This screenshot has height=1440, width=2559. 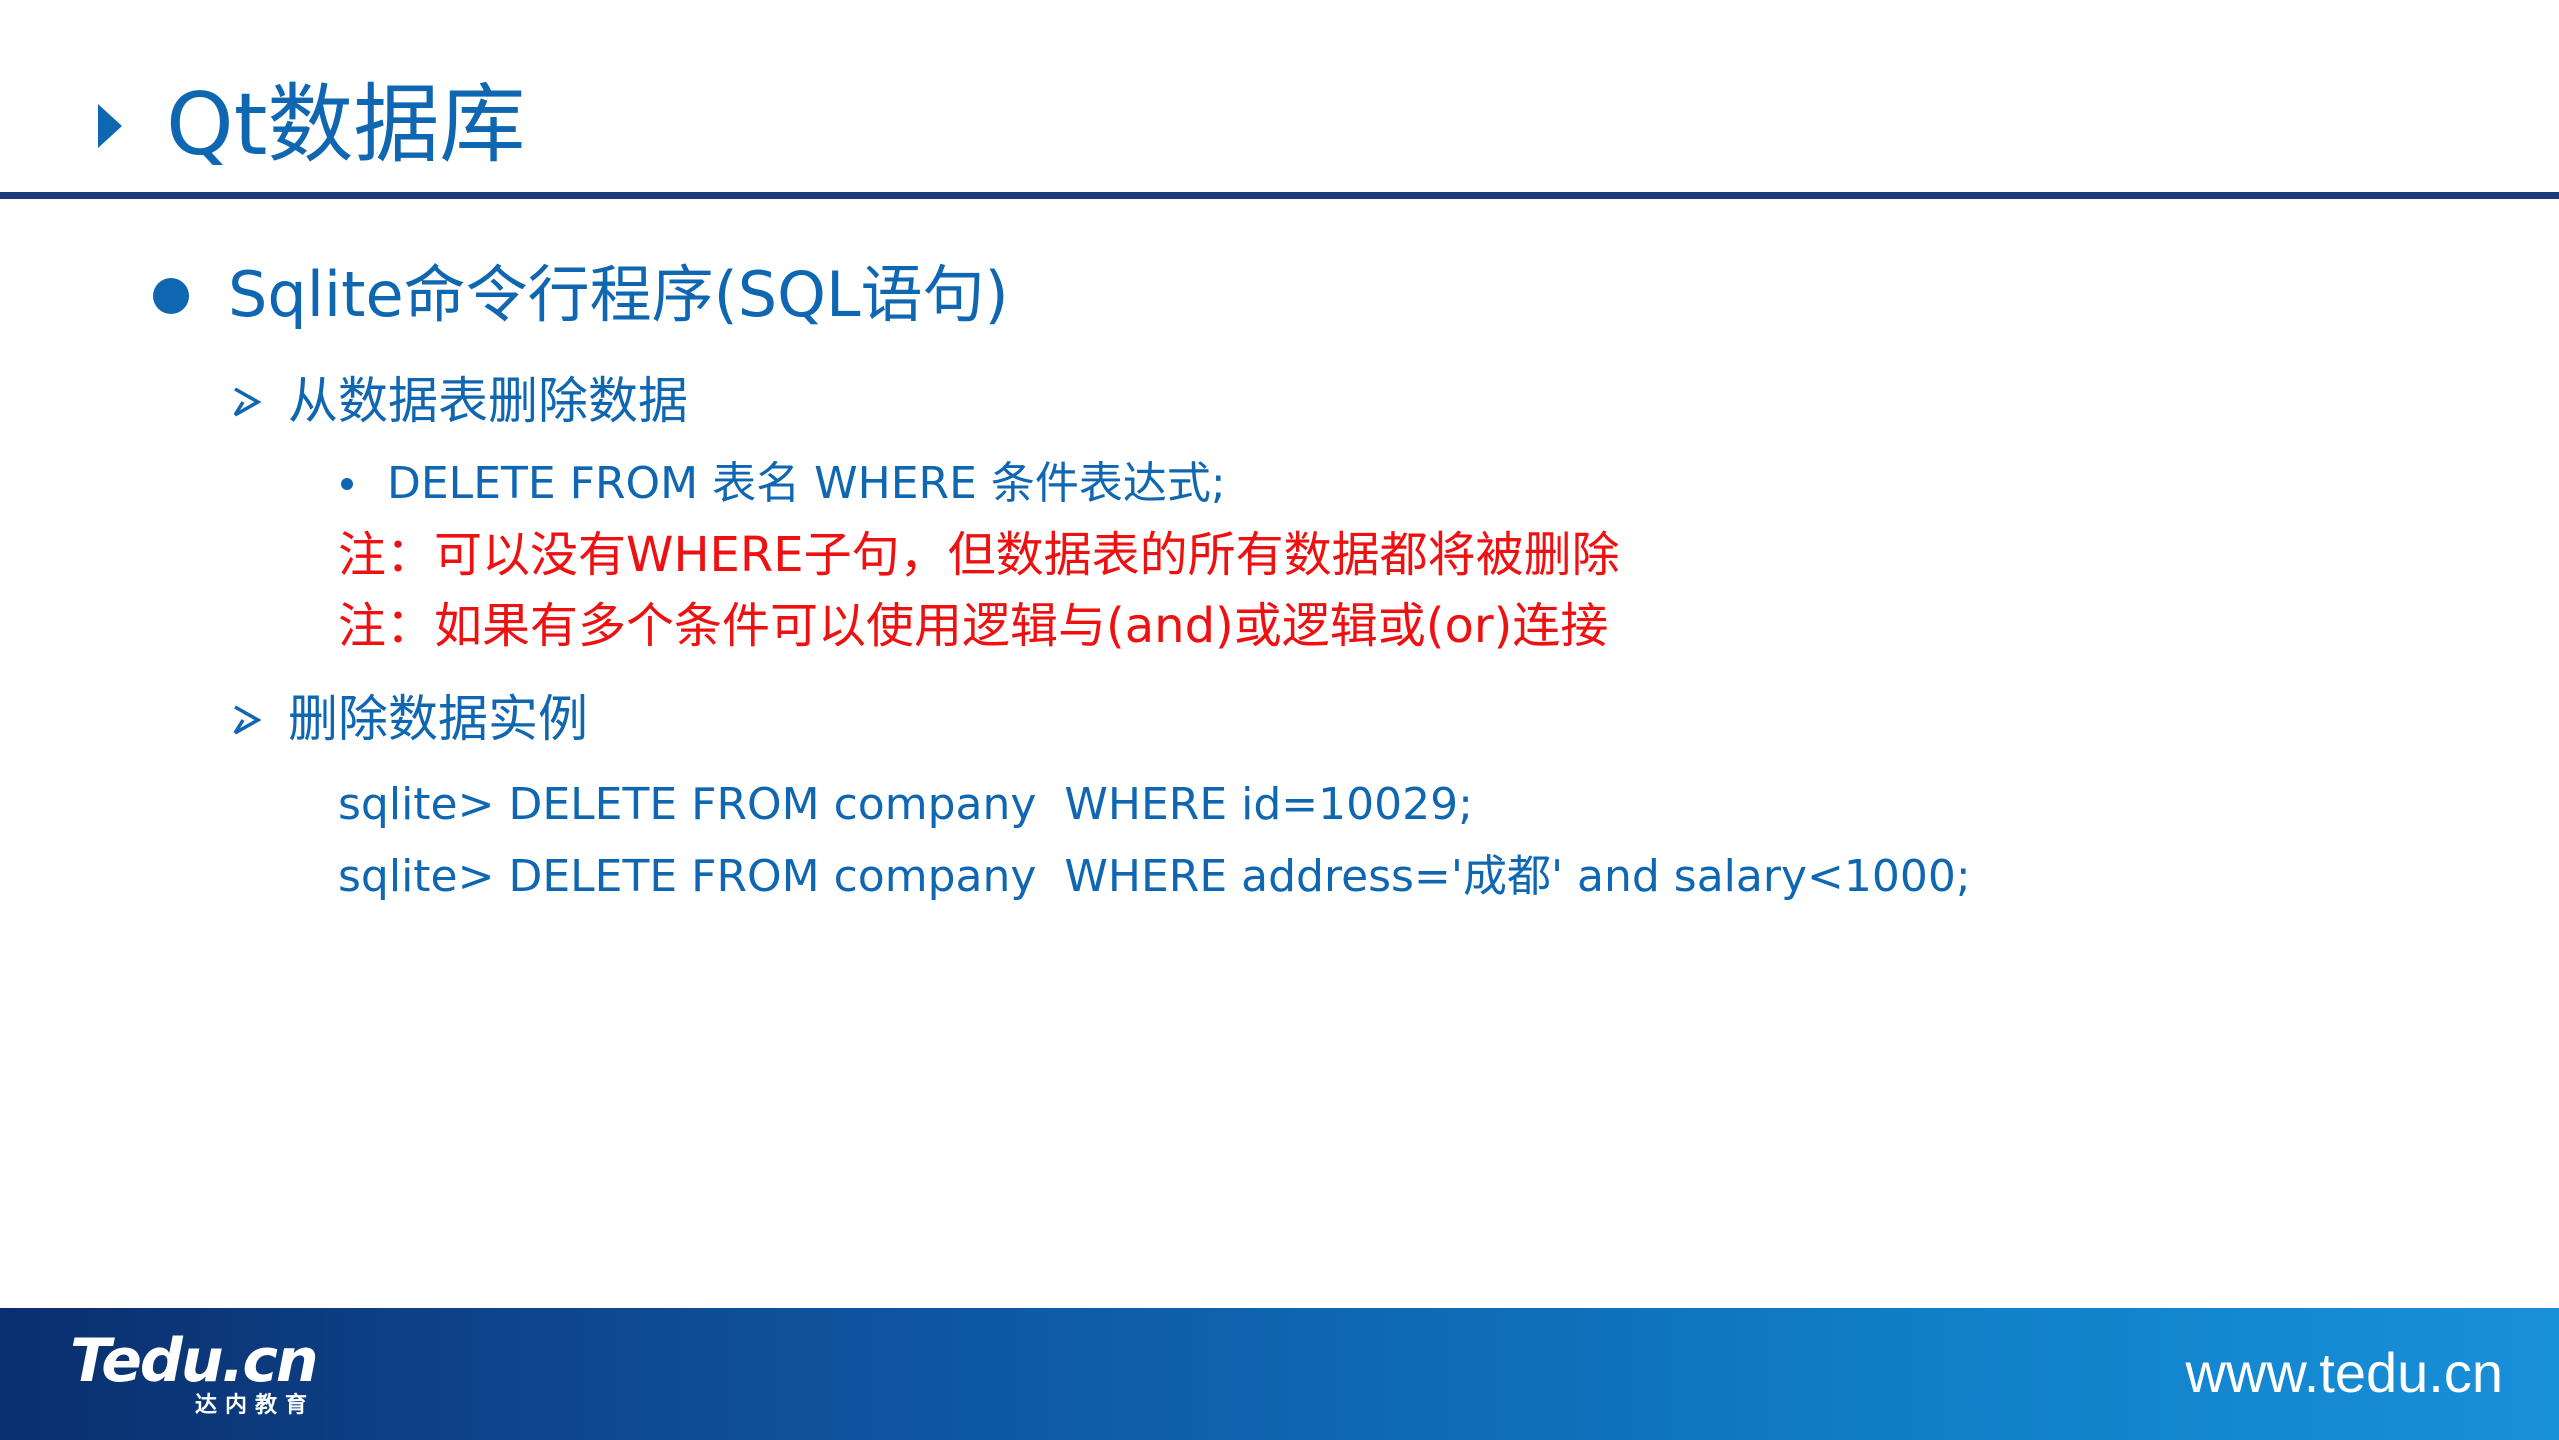 I want to click on footer-bar: Tedu.cn 达内教育 www.tedu.cn, so click(x=1279, y=1374).